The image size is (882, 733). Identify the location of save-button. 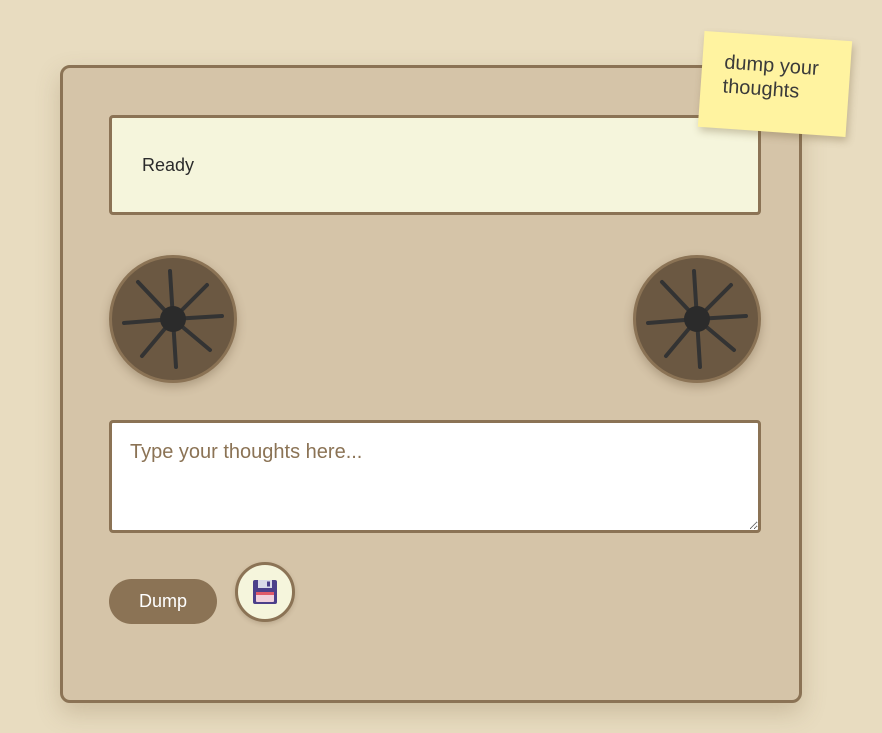
(265, 592).